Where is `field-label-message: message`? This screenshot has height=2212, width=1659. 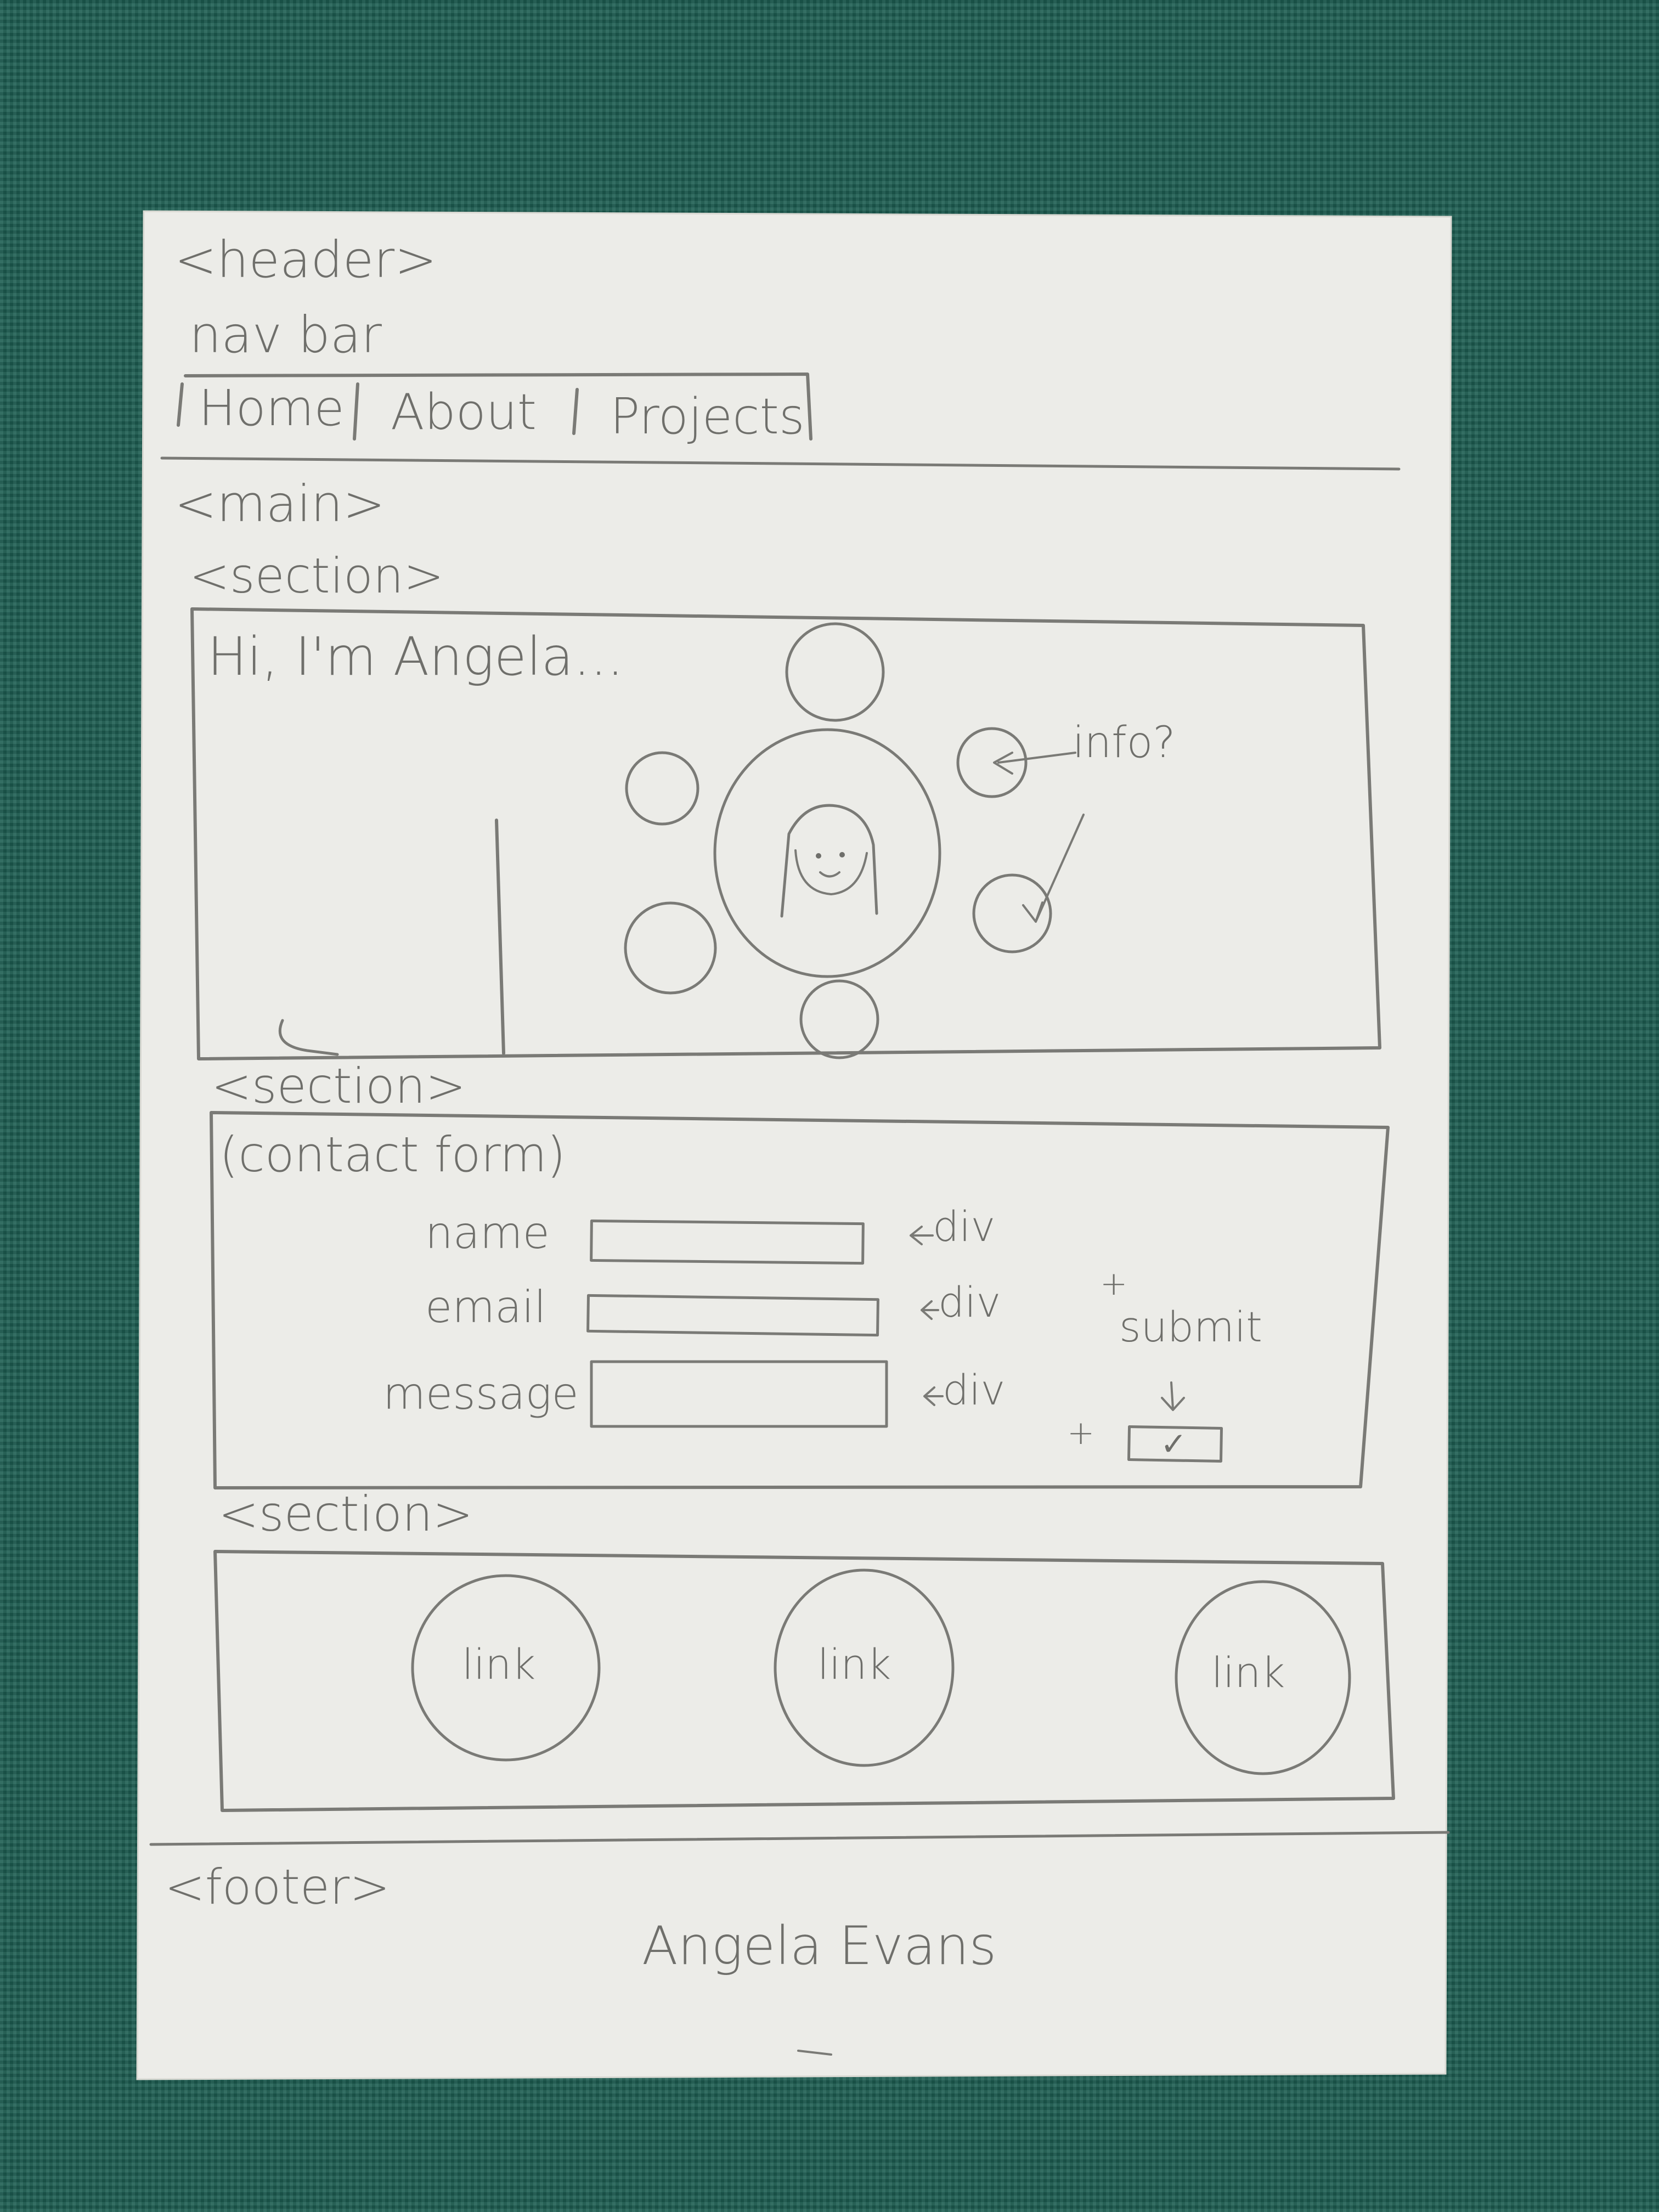
field-label-message: message is located at coordinates (481, 1393).